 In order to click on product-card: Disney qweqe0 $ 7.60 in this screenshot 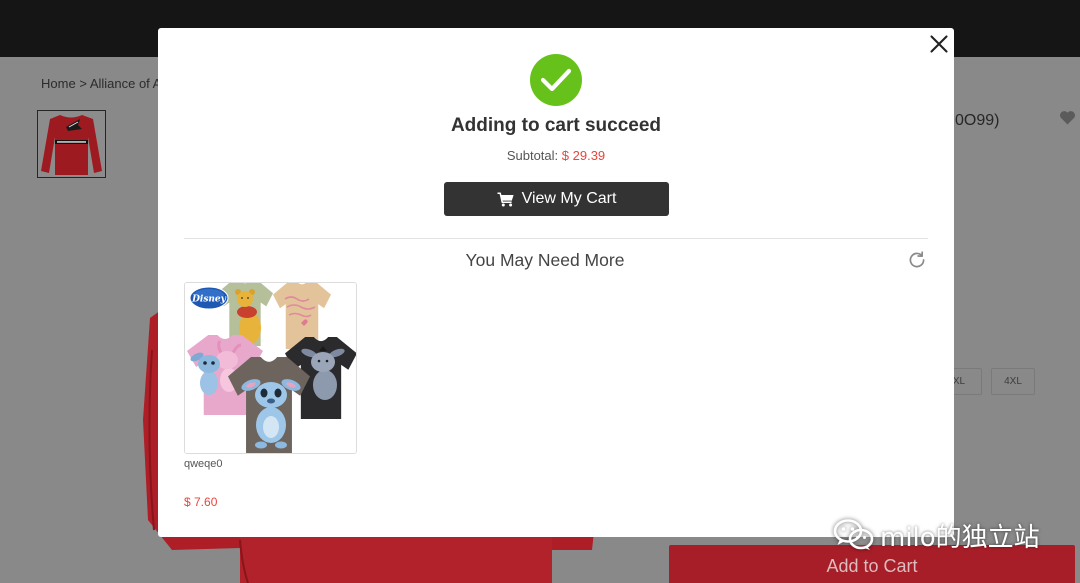, I will do `click(270, 397)`.